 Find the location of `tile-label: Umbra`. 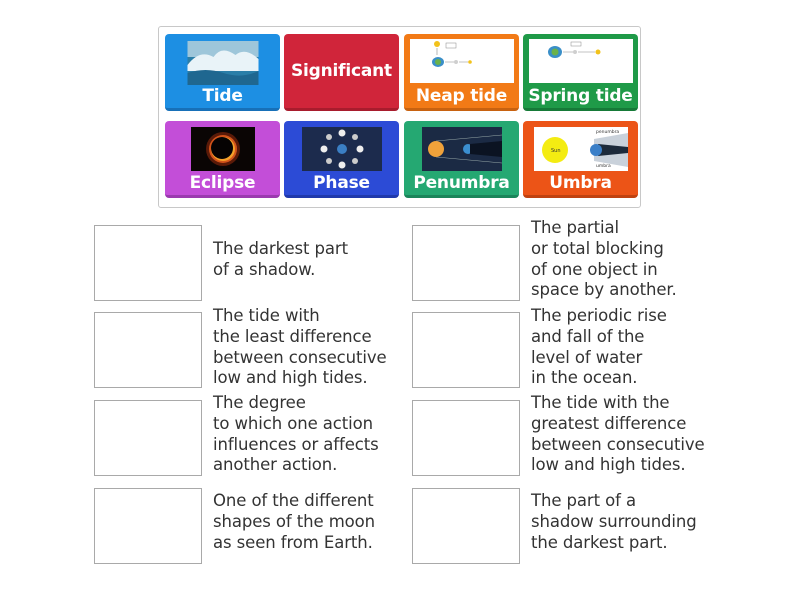

tile-label: Umbra is located at coordinates (580, 183).